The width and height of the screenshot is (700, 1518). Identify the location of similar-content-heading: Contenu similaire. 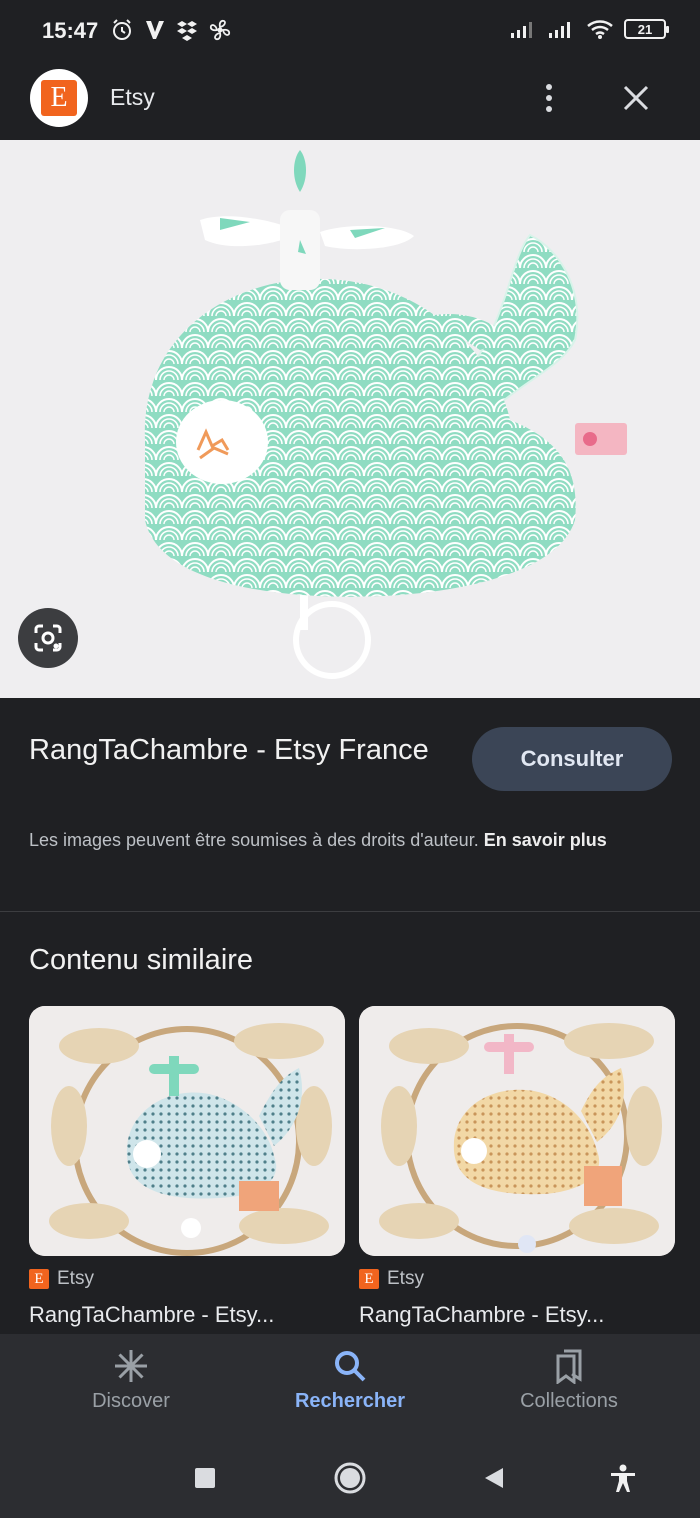
(141, 960).